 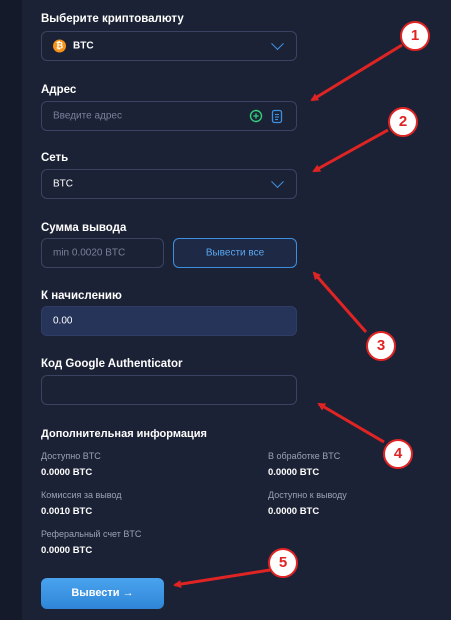 I want to click on marker-1: 1, so click(x=415, y=36).